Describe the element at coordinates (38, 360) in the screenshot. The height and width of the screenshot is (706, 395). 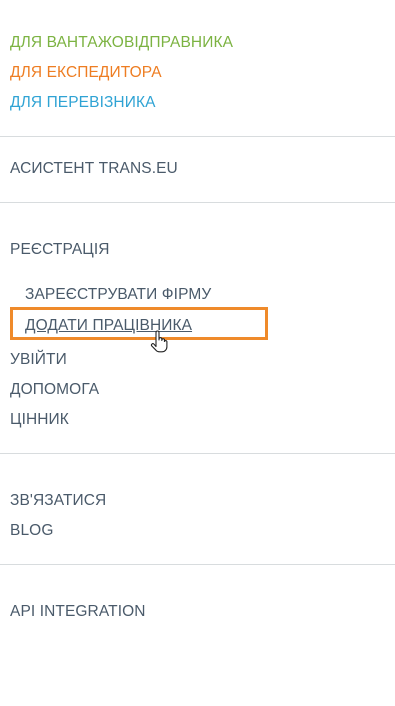
I see `link-login: УВІЙТИ` at that location.